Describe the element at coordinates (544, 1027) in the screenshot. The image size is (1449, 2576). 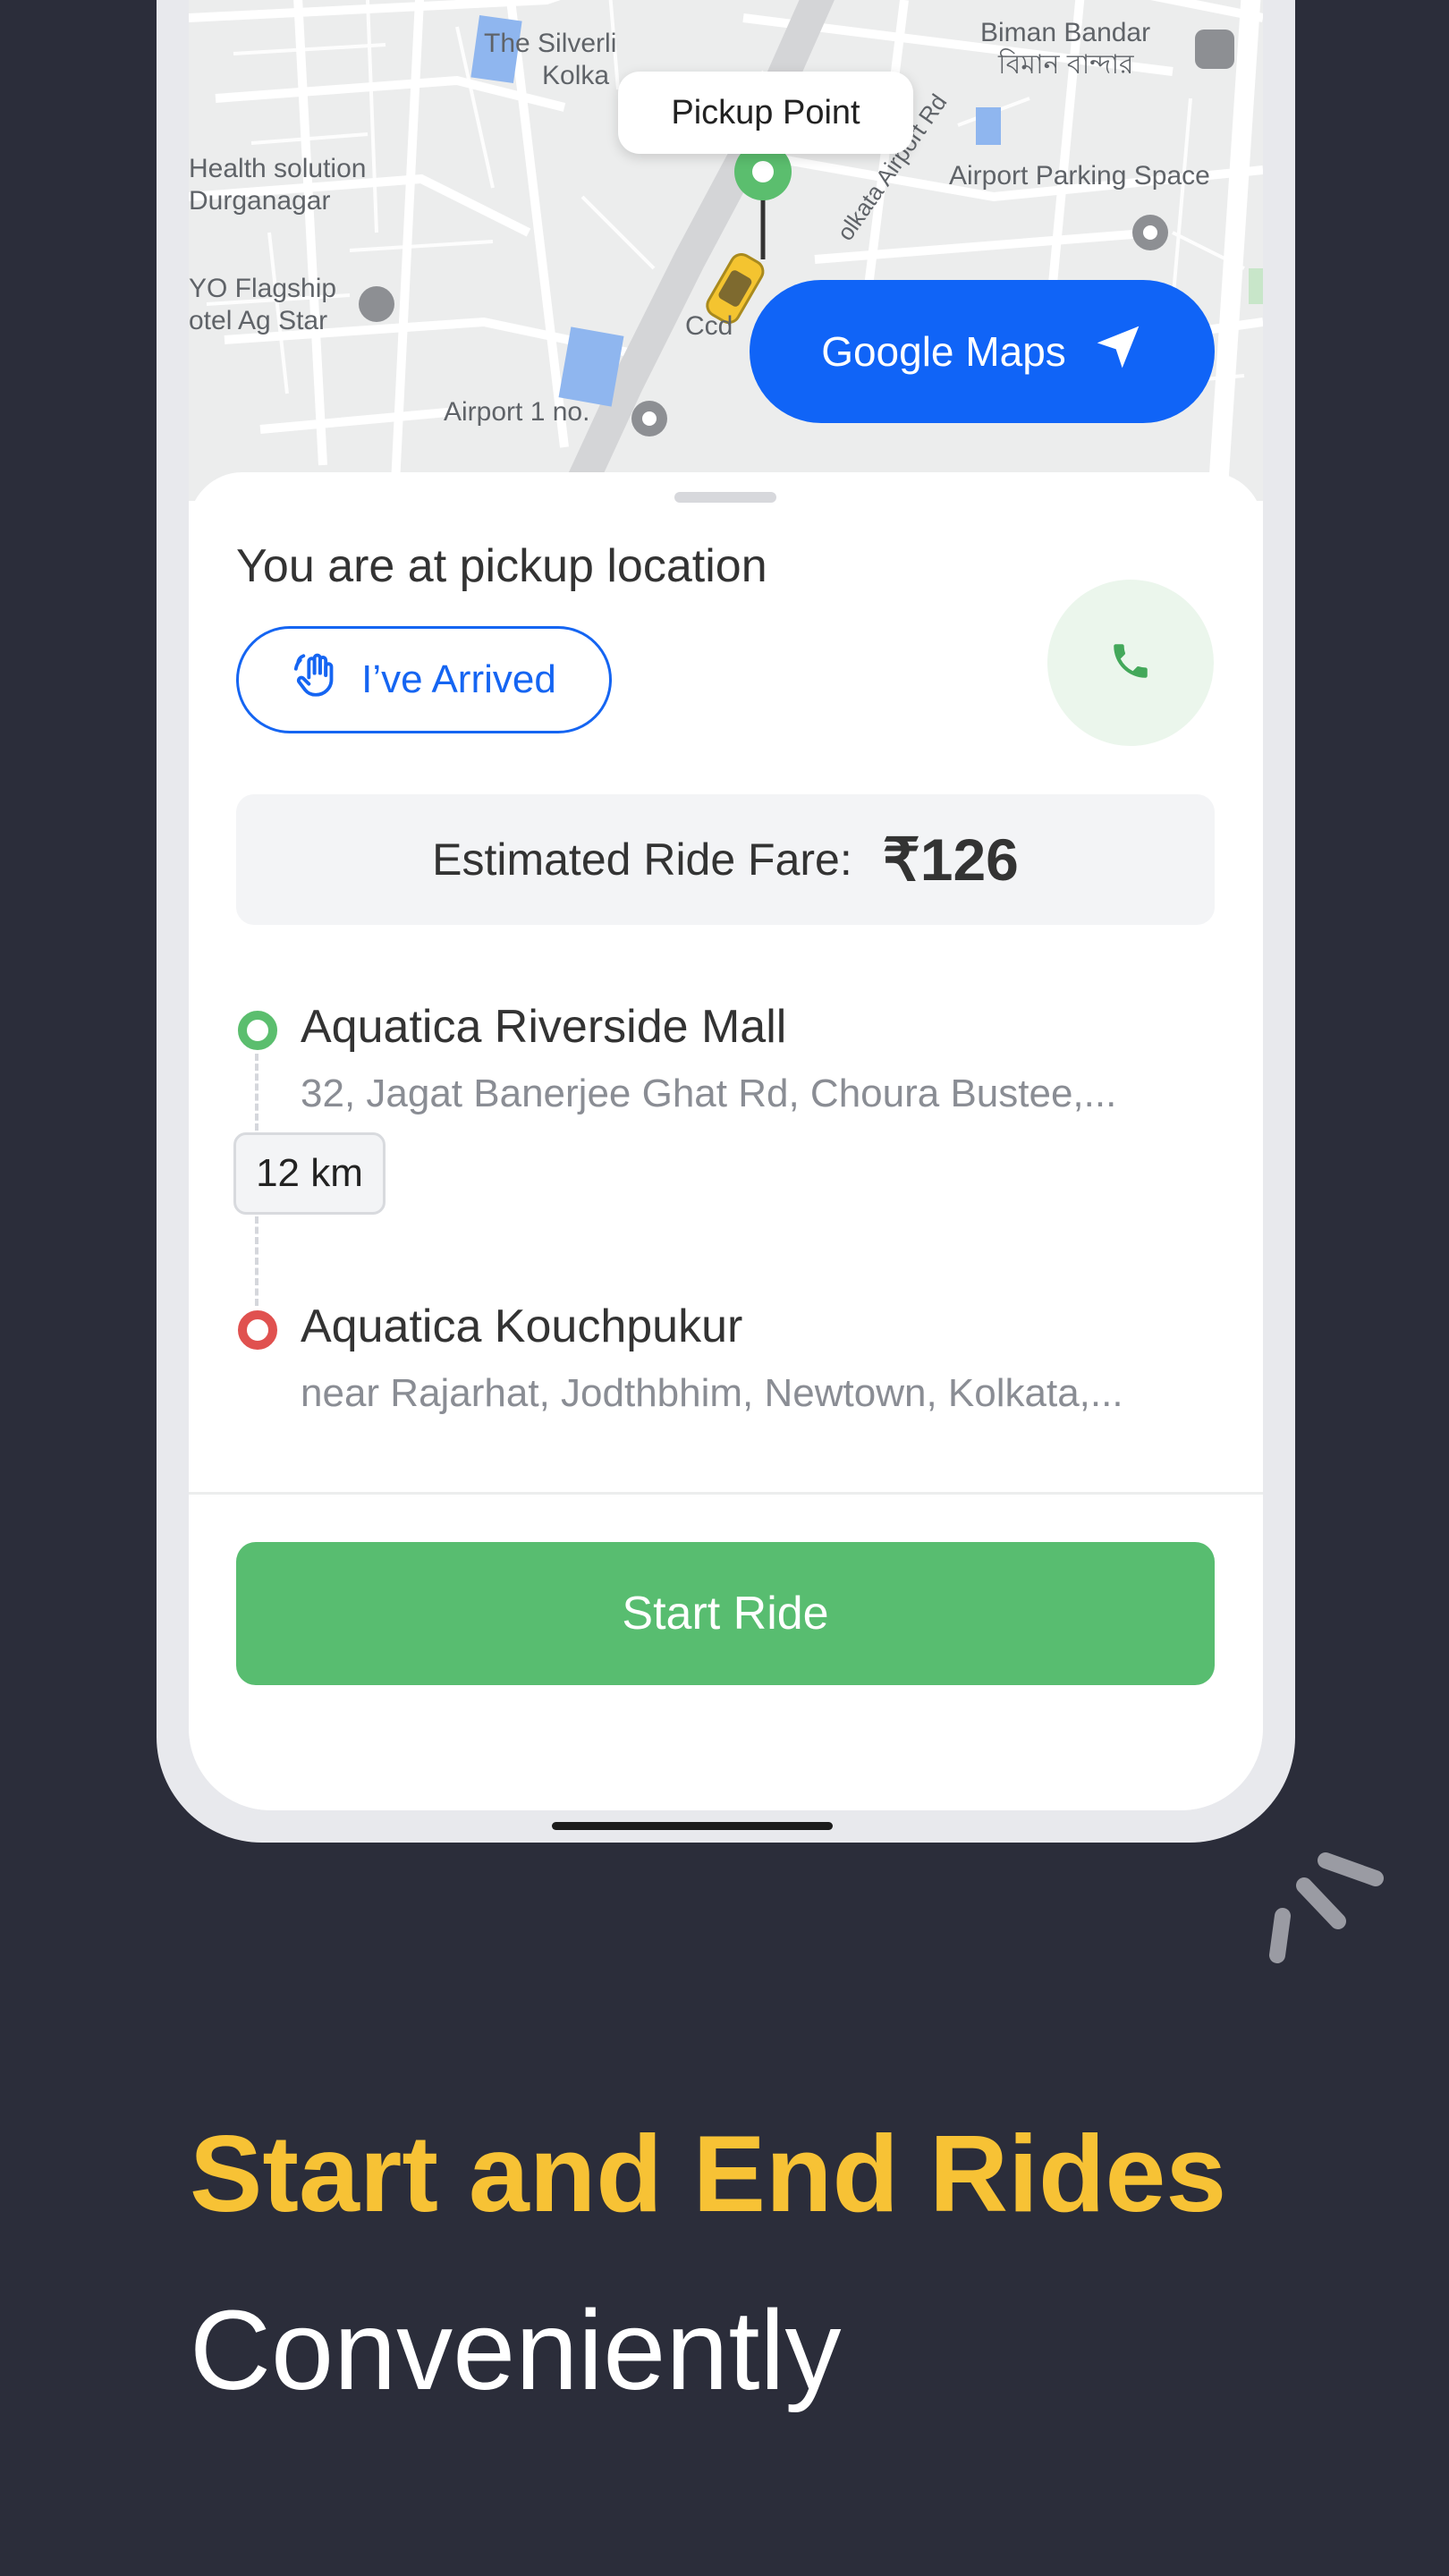
I see `pickup-stop-name: Aquatica Riverside Mall` at that location.